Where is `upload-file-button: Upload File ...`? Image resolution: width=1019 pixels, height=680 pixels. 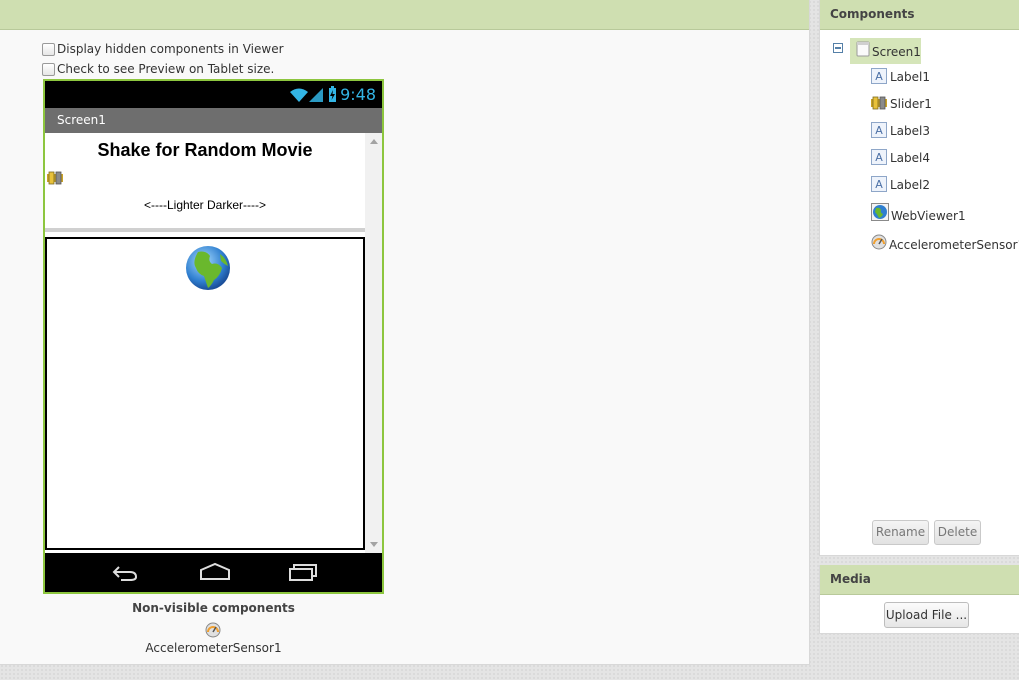
upload-file-button: Upload File ... is located at coordinates (926, 615).